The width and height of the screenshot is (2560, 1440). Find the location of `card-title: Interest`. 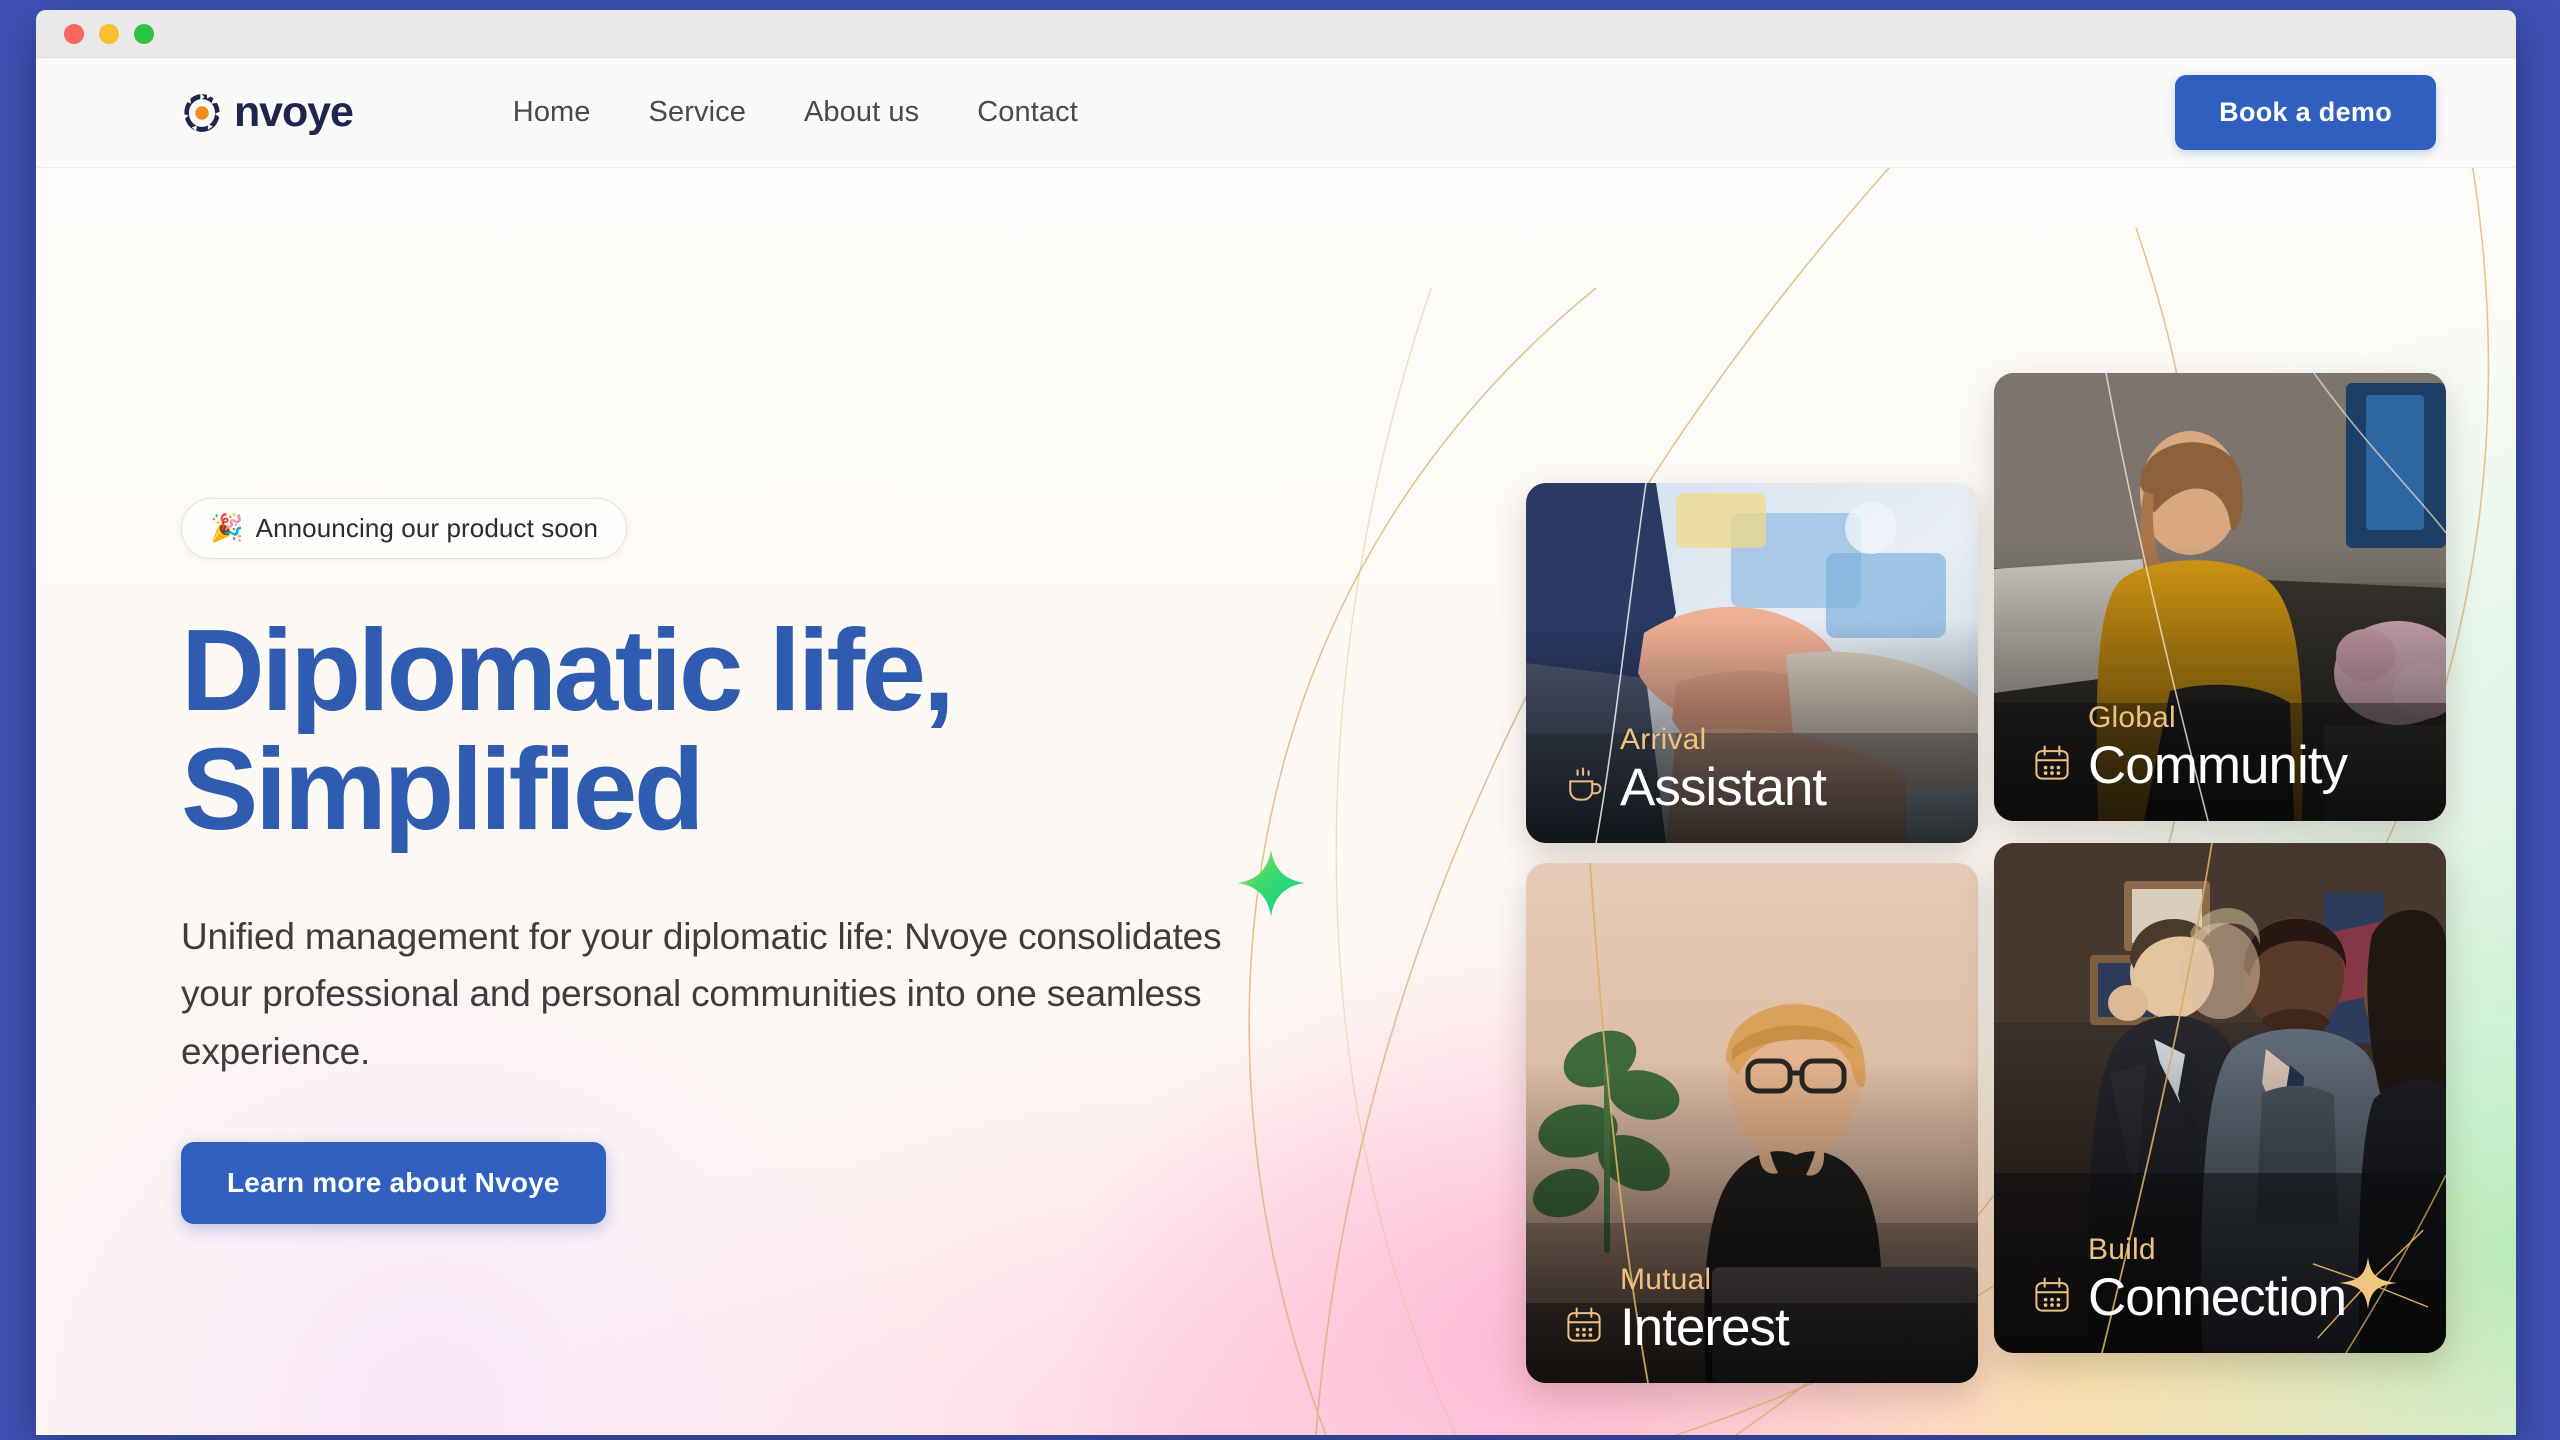

card-title: Interest is located at coordinates (1705, 1327).